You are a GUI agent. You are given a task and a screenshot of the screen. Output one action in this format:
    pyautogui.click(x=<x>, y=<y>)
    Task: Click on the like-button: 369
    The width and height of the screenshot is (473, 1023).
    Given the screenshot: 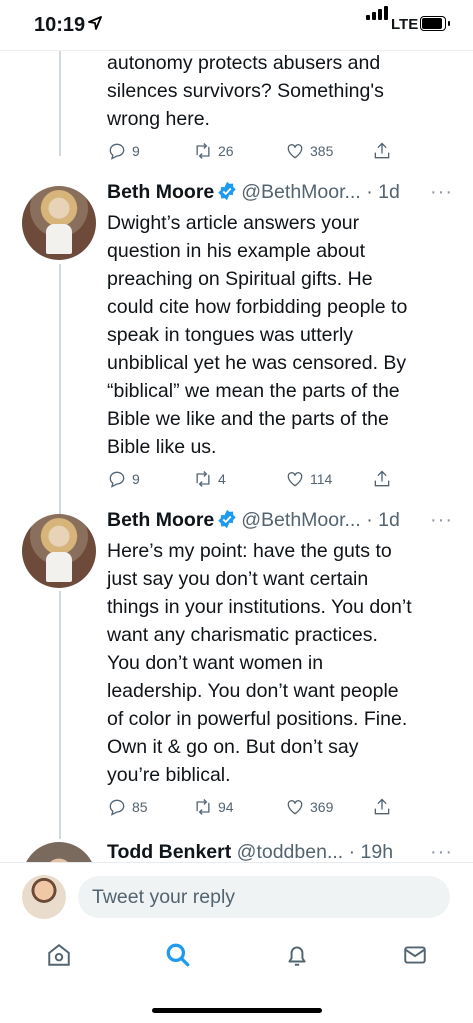 What is the action you would take?
    pyautogui.click(x=309, y=807)
    